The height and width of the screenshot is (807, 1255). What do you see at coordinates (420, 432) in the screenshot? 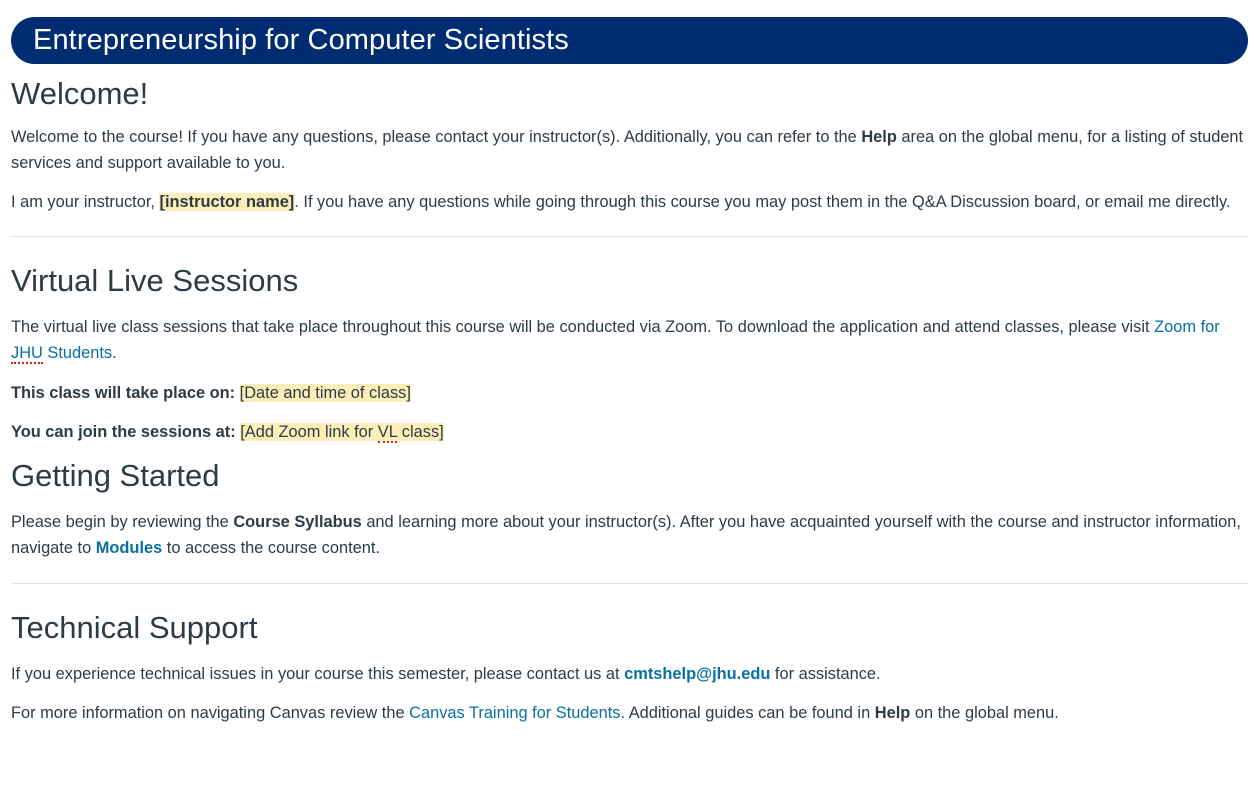
I see `zoom-placeholder-text-2: class]` at bounding box center [420, 432].